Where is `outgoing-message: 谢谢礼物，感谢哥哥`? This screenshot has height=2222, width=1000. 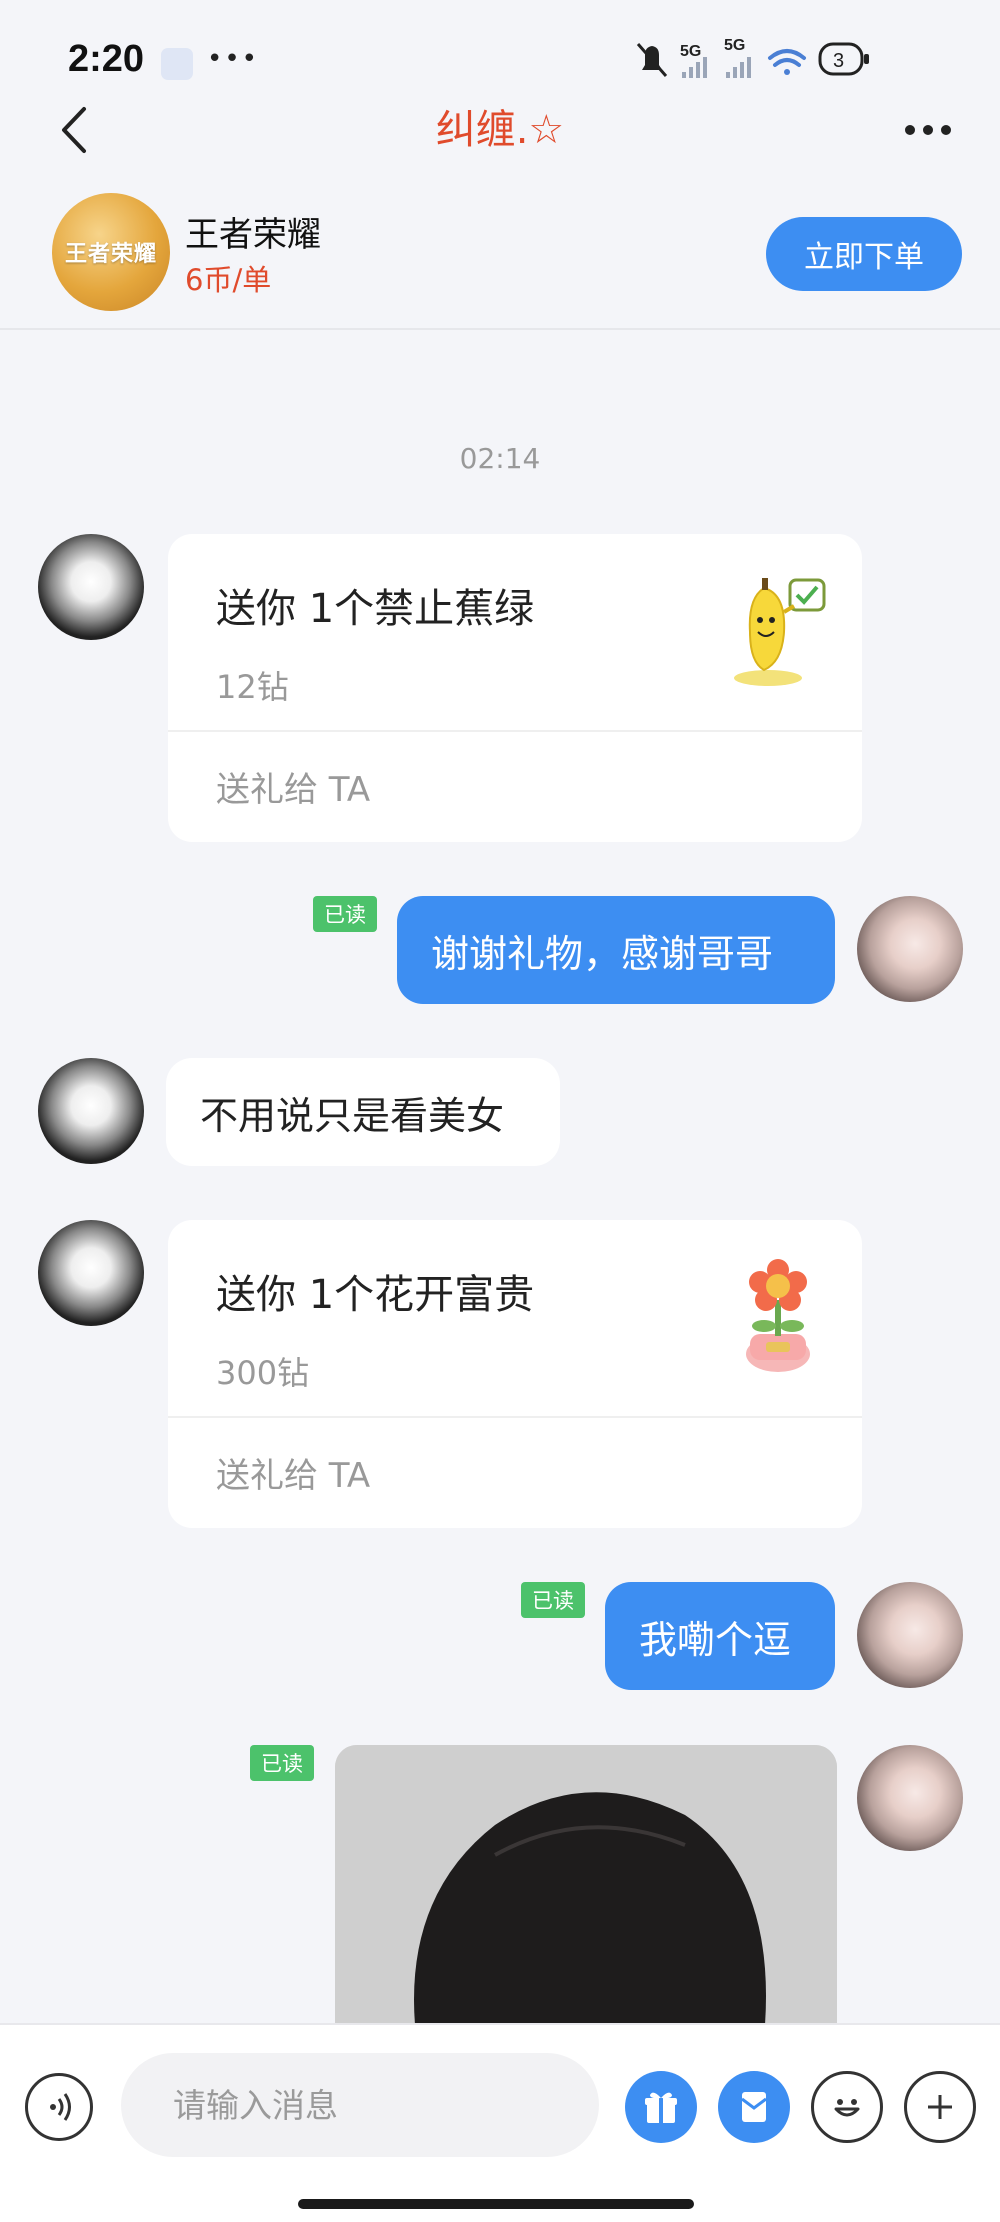 outgoing-message: 谢谢礼物，感谢哥哥 is located at coordinates (616, 950).